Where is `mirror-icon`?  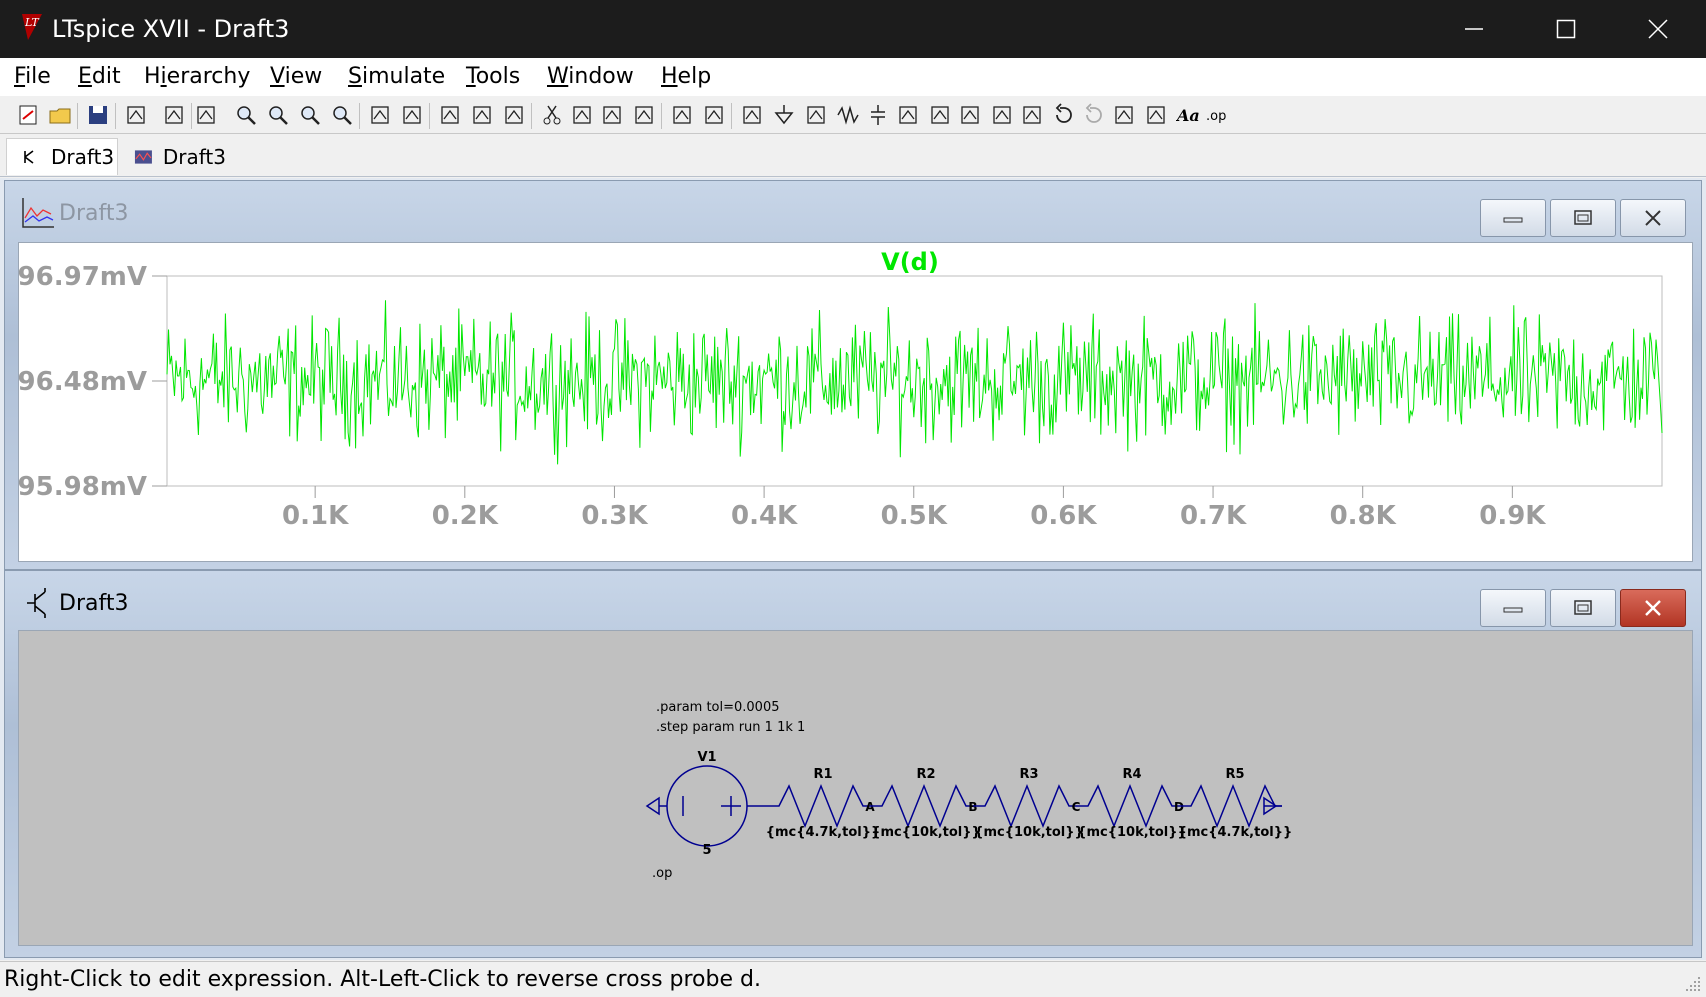
mirror-icon is located at coordinates (1156, 115).